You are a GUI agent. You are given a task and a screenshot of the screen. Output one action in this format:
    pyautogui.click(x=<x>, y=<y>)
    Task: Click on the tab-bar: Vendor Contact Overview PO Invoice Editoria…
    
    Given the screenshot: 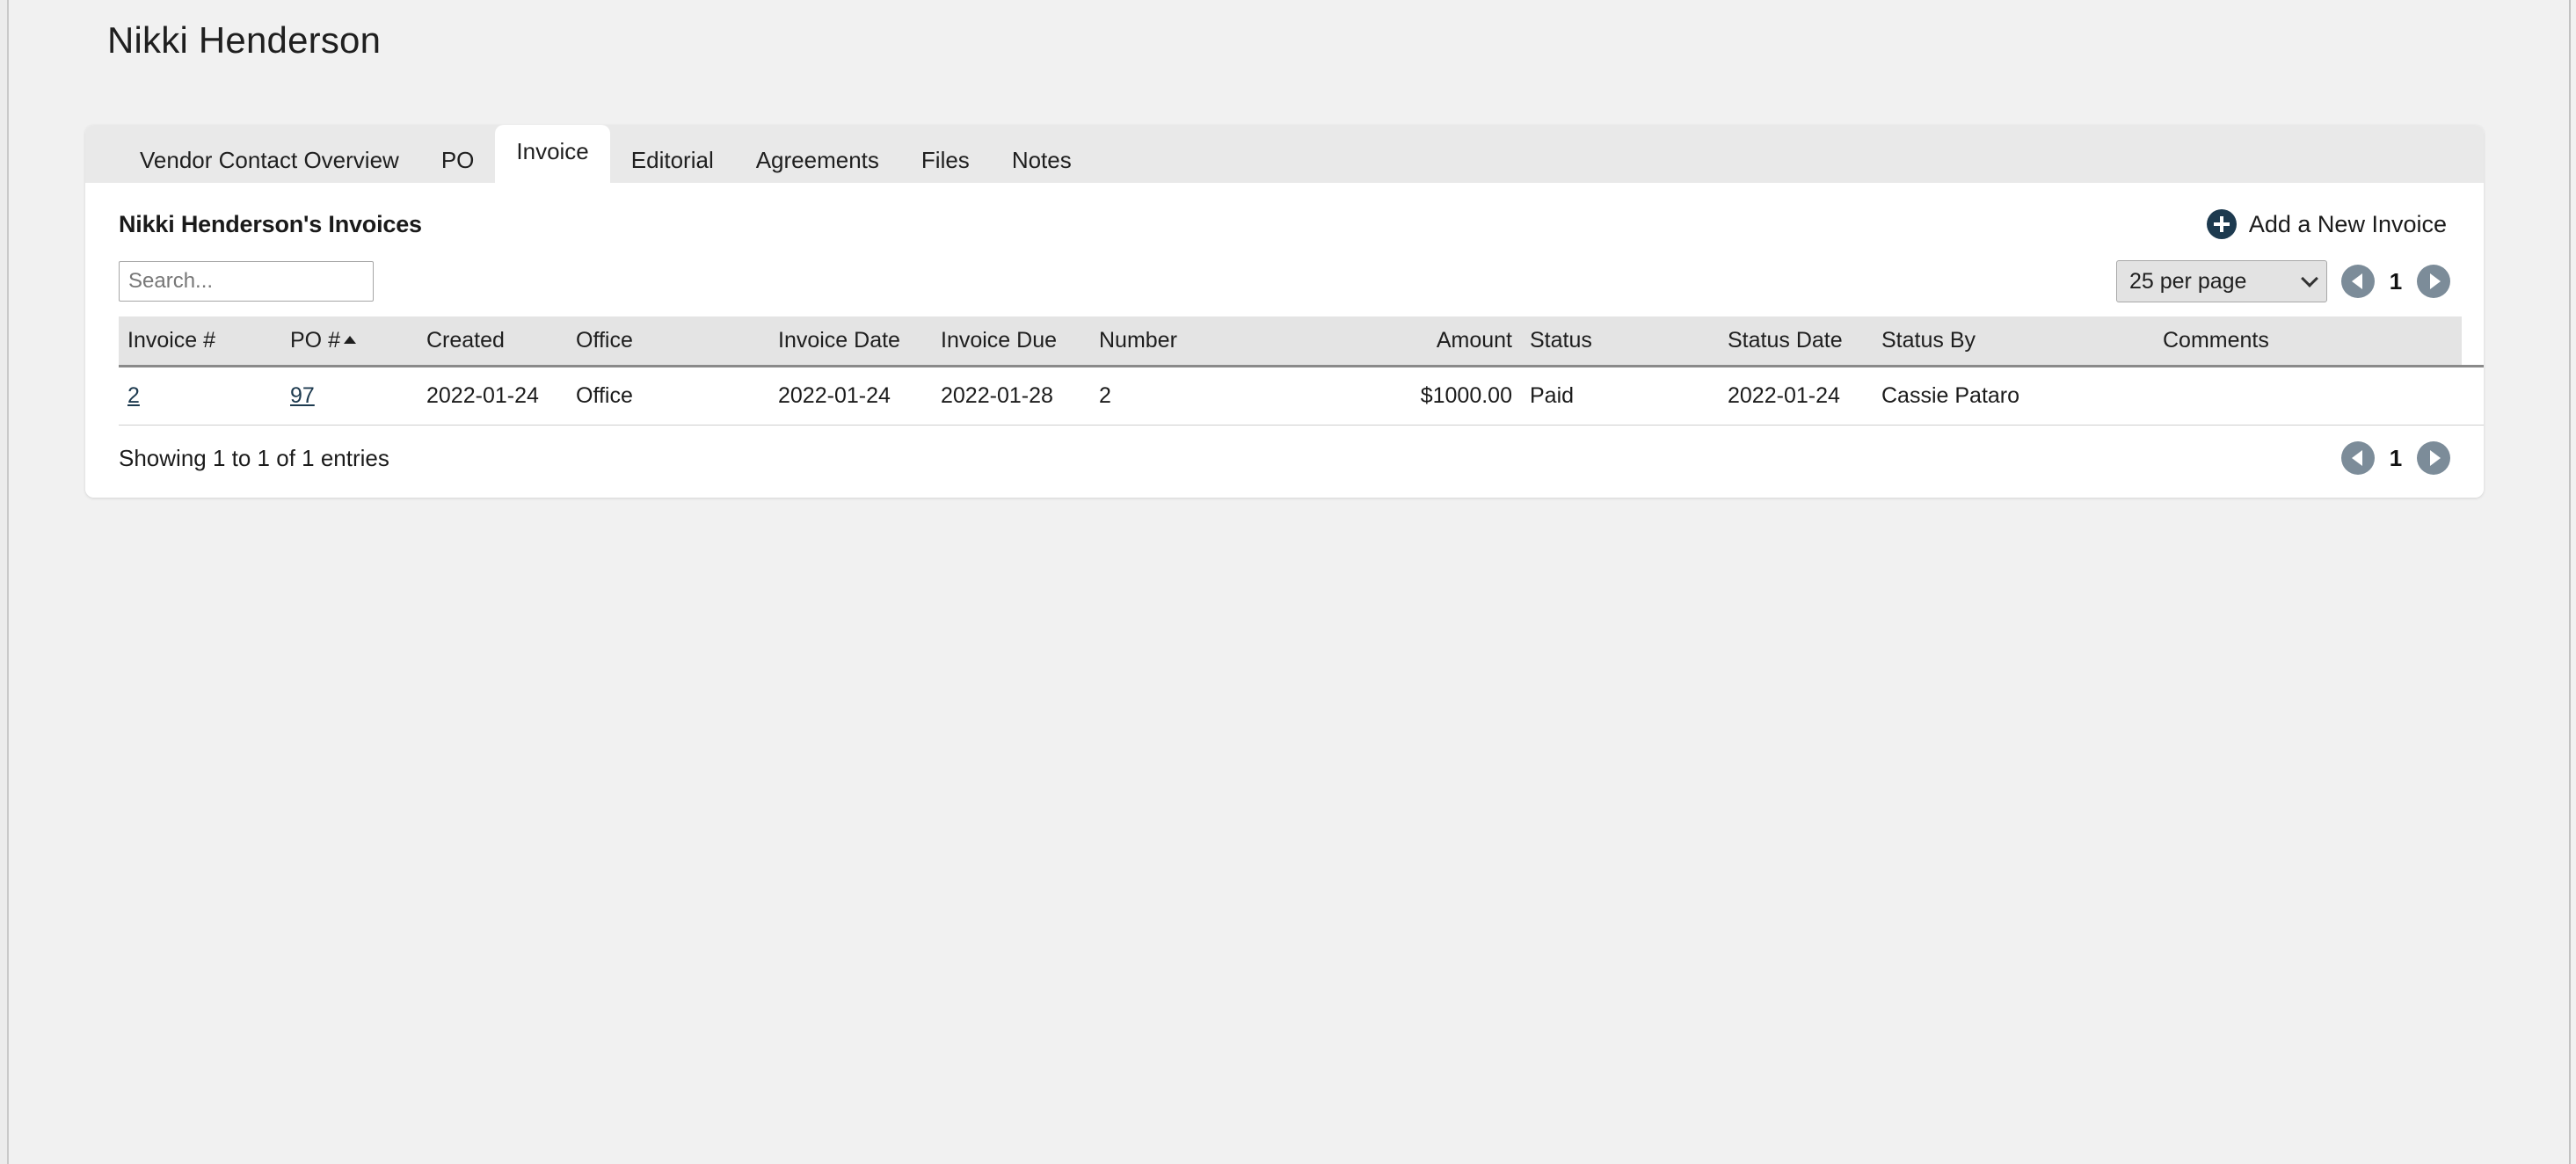 What is the action you would take?
    pyautogui.click(x=1284, y=154)
    